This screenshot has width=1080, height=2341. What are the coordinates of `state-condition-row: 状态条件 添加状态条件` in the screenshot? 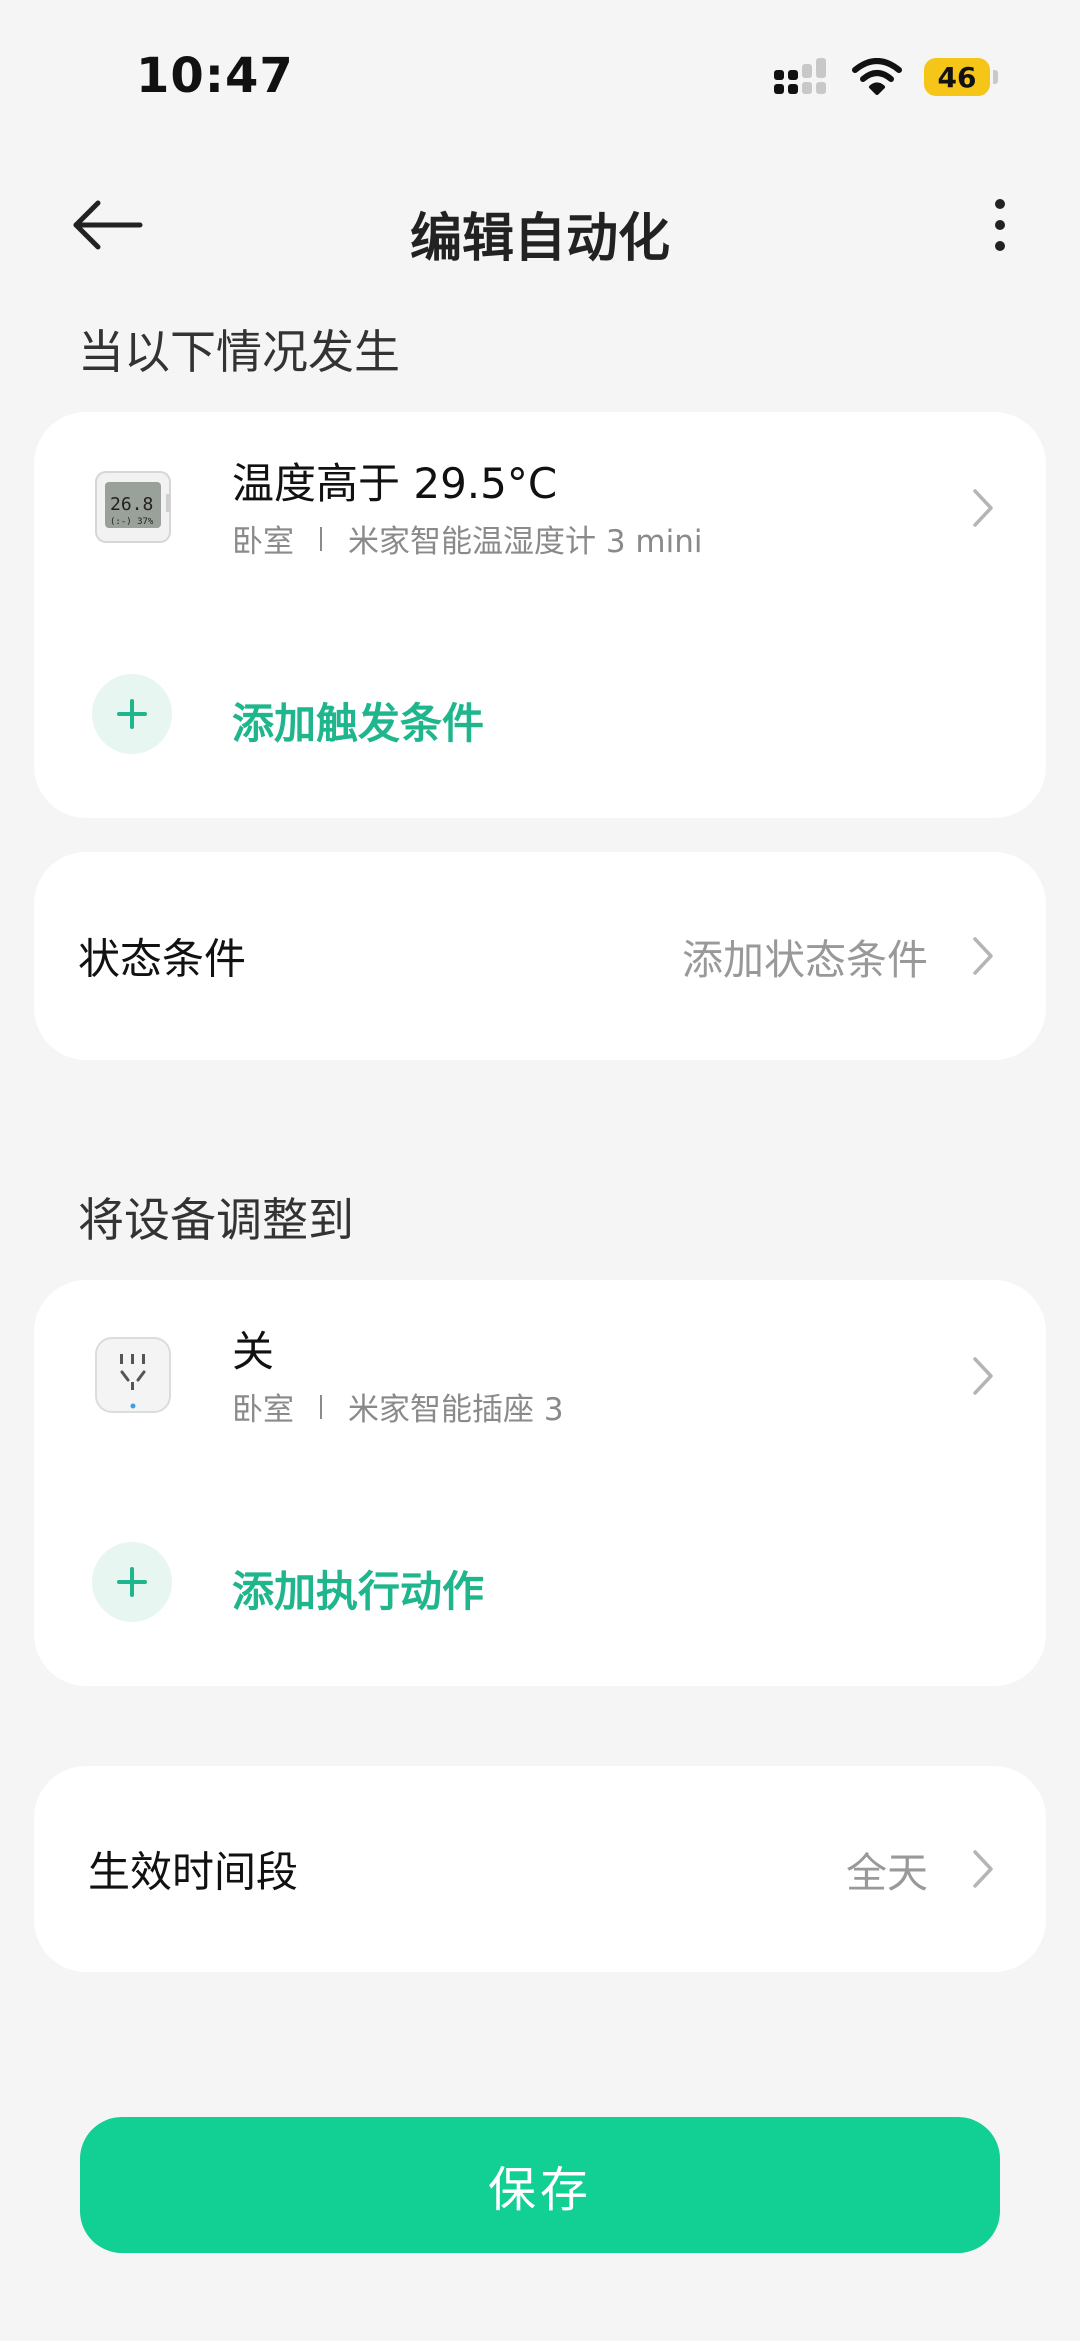 It's located at (540, 956).